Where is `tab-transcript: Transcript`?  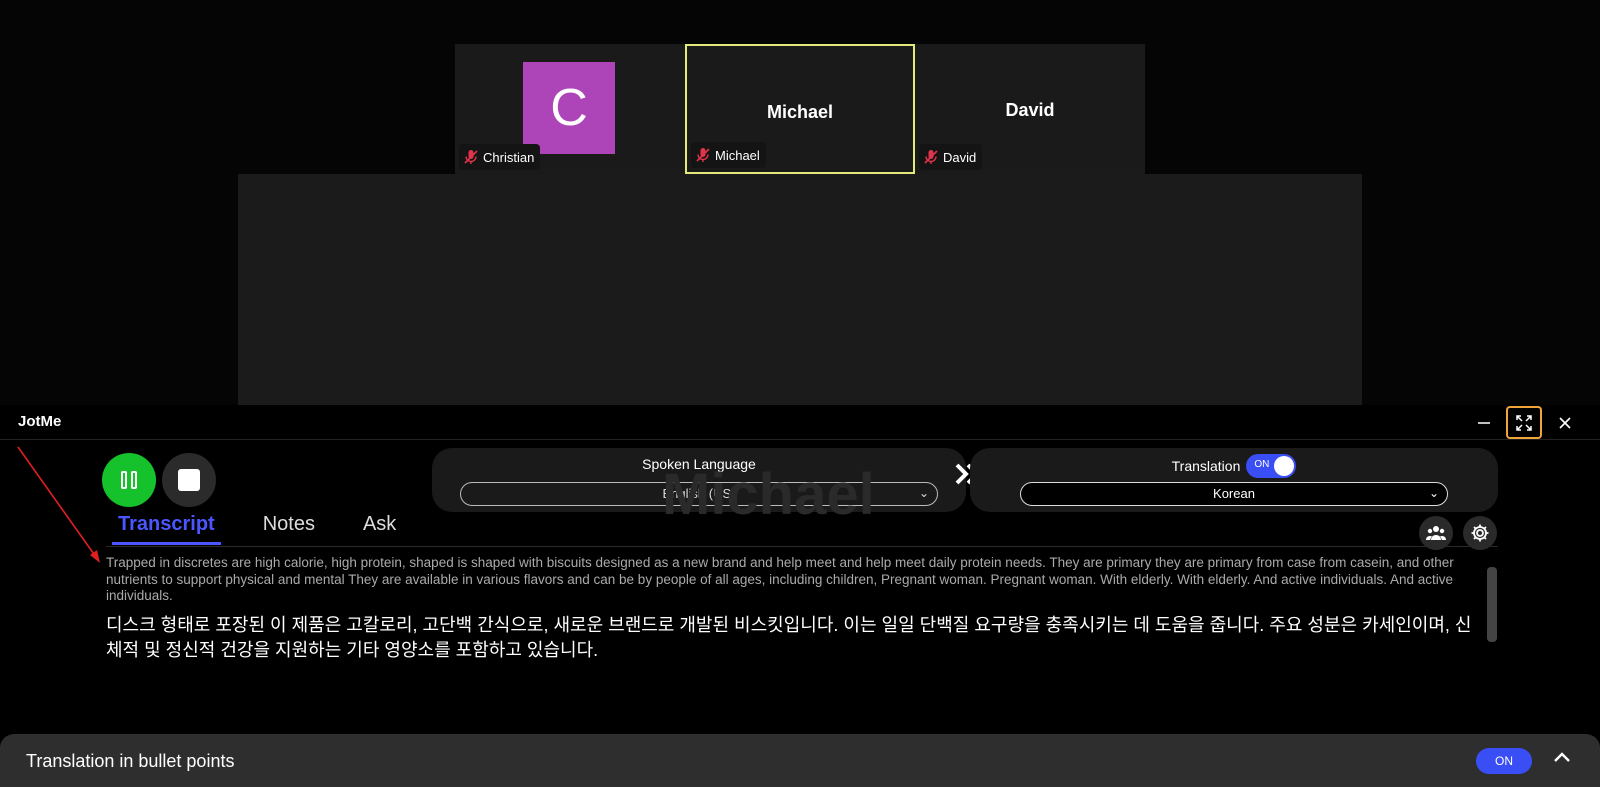
tab-transcript: Transcript is located at coordinates (166, 529).